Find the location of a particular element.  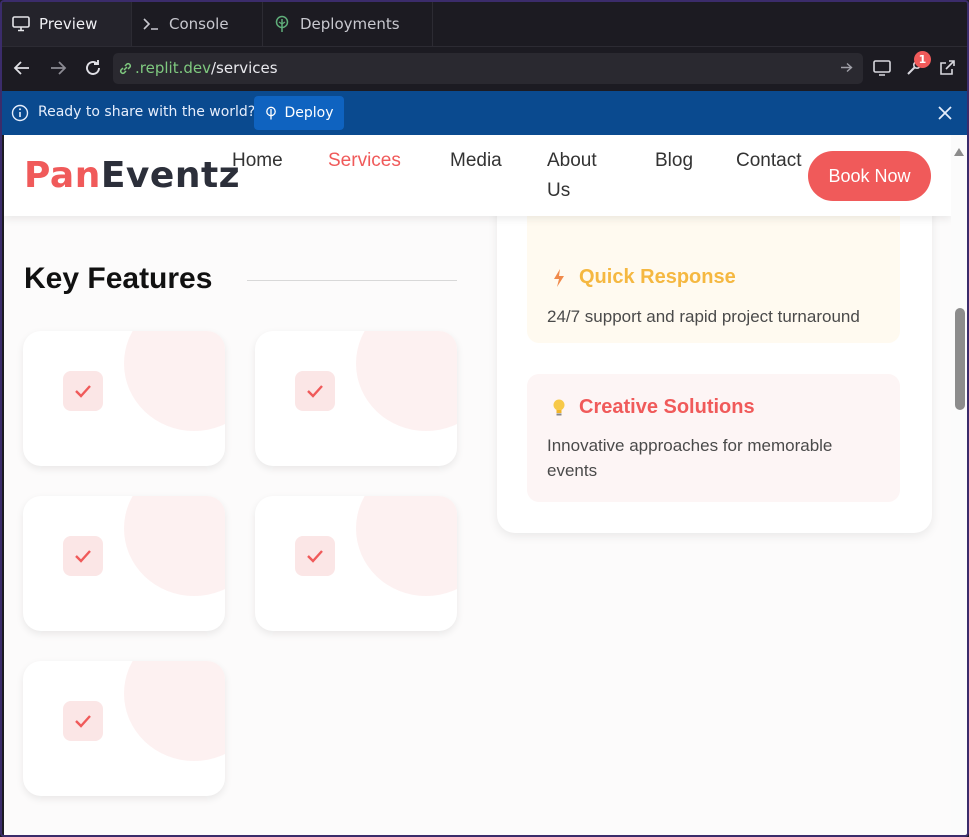

url-text: .replit.dev/services is located at coordinates (206, 68).